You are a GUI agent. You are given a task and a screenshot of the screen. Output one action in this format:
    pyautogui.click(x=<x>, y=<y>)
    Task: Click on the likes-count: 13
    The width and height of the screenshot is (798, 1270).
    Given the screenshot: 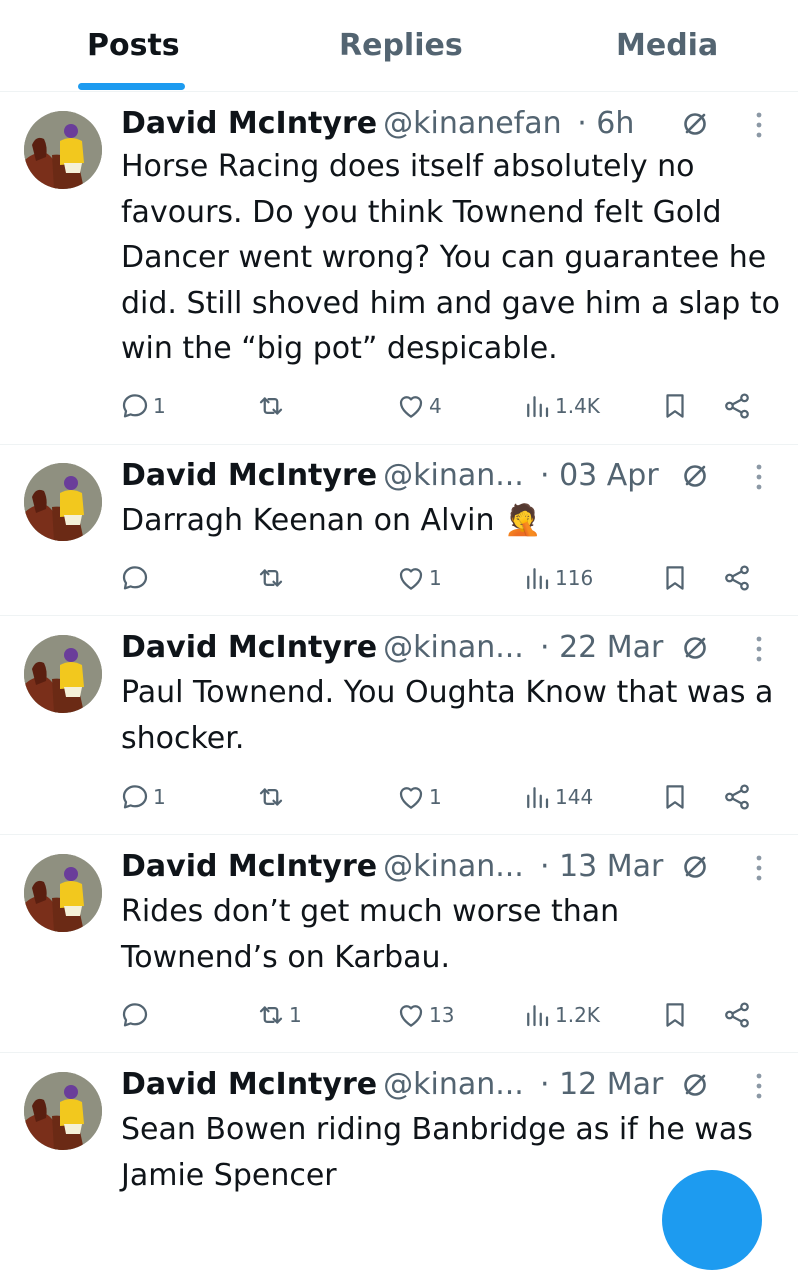 What is the action you would take?
    pyautogui.click(x=442, y=1015)
    